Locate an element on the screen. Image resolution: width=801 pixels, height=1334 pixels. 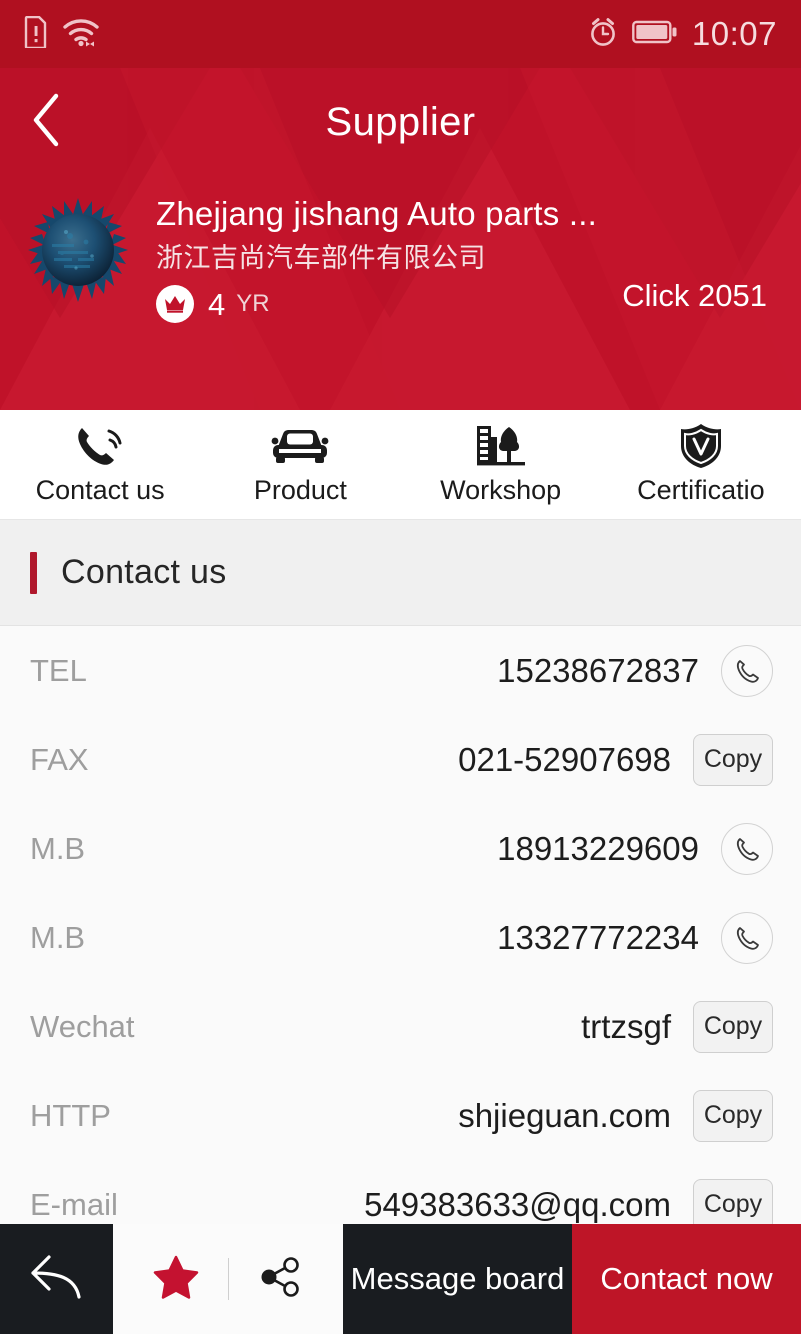
share-nodes-icon is located at coordinates (281, 1279).